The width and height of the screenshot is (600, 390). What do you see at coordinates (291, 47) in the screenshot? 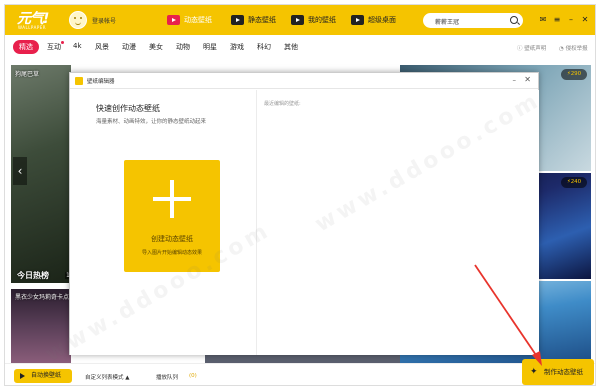
I see `category-other: 其他` at bounding box center [291, 47].